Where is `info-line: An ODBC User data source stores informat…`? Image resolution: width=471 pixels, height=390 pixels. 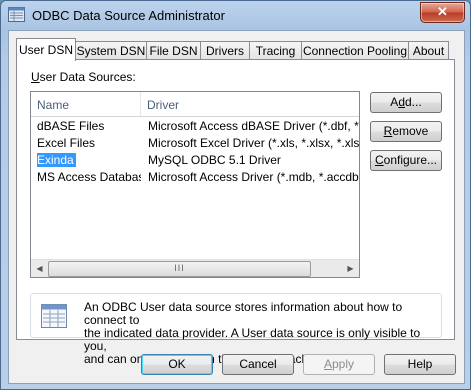 info-line: An ODBC User data source stores informat… is located at coordinates (243, 313).